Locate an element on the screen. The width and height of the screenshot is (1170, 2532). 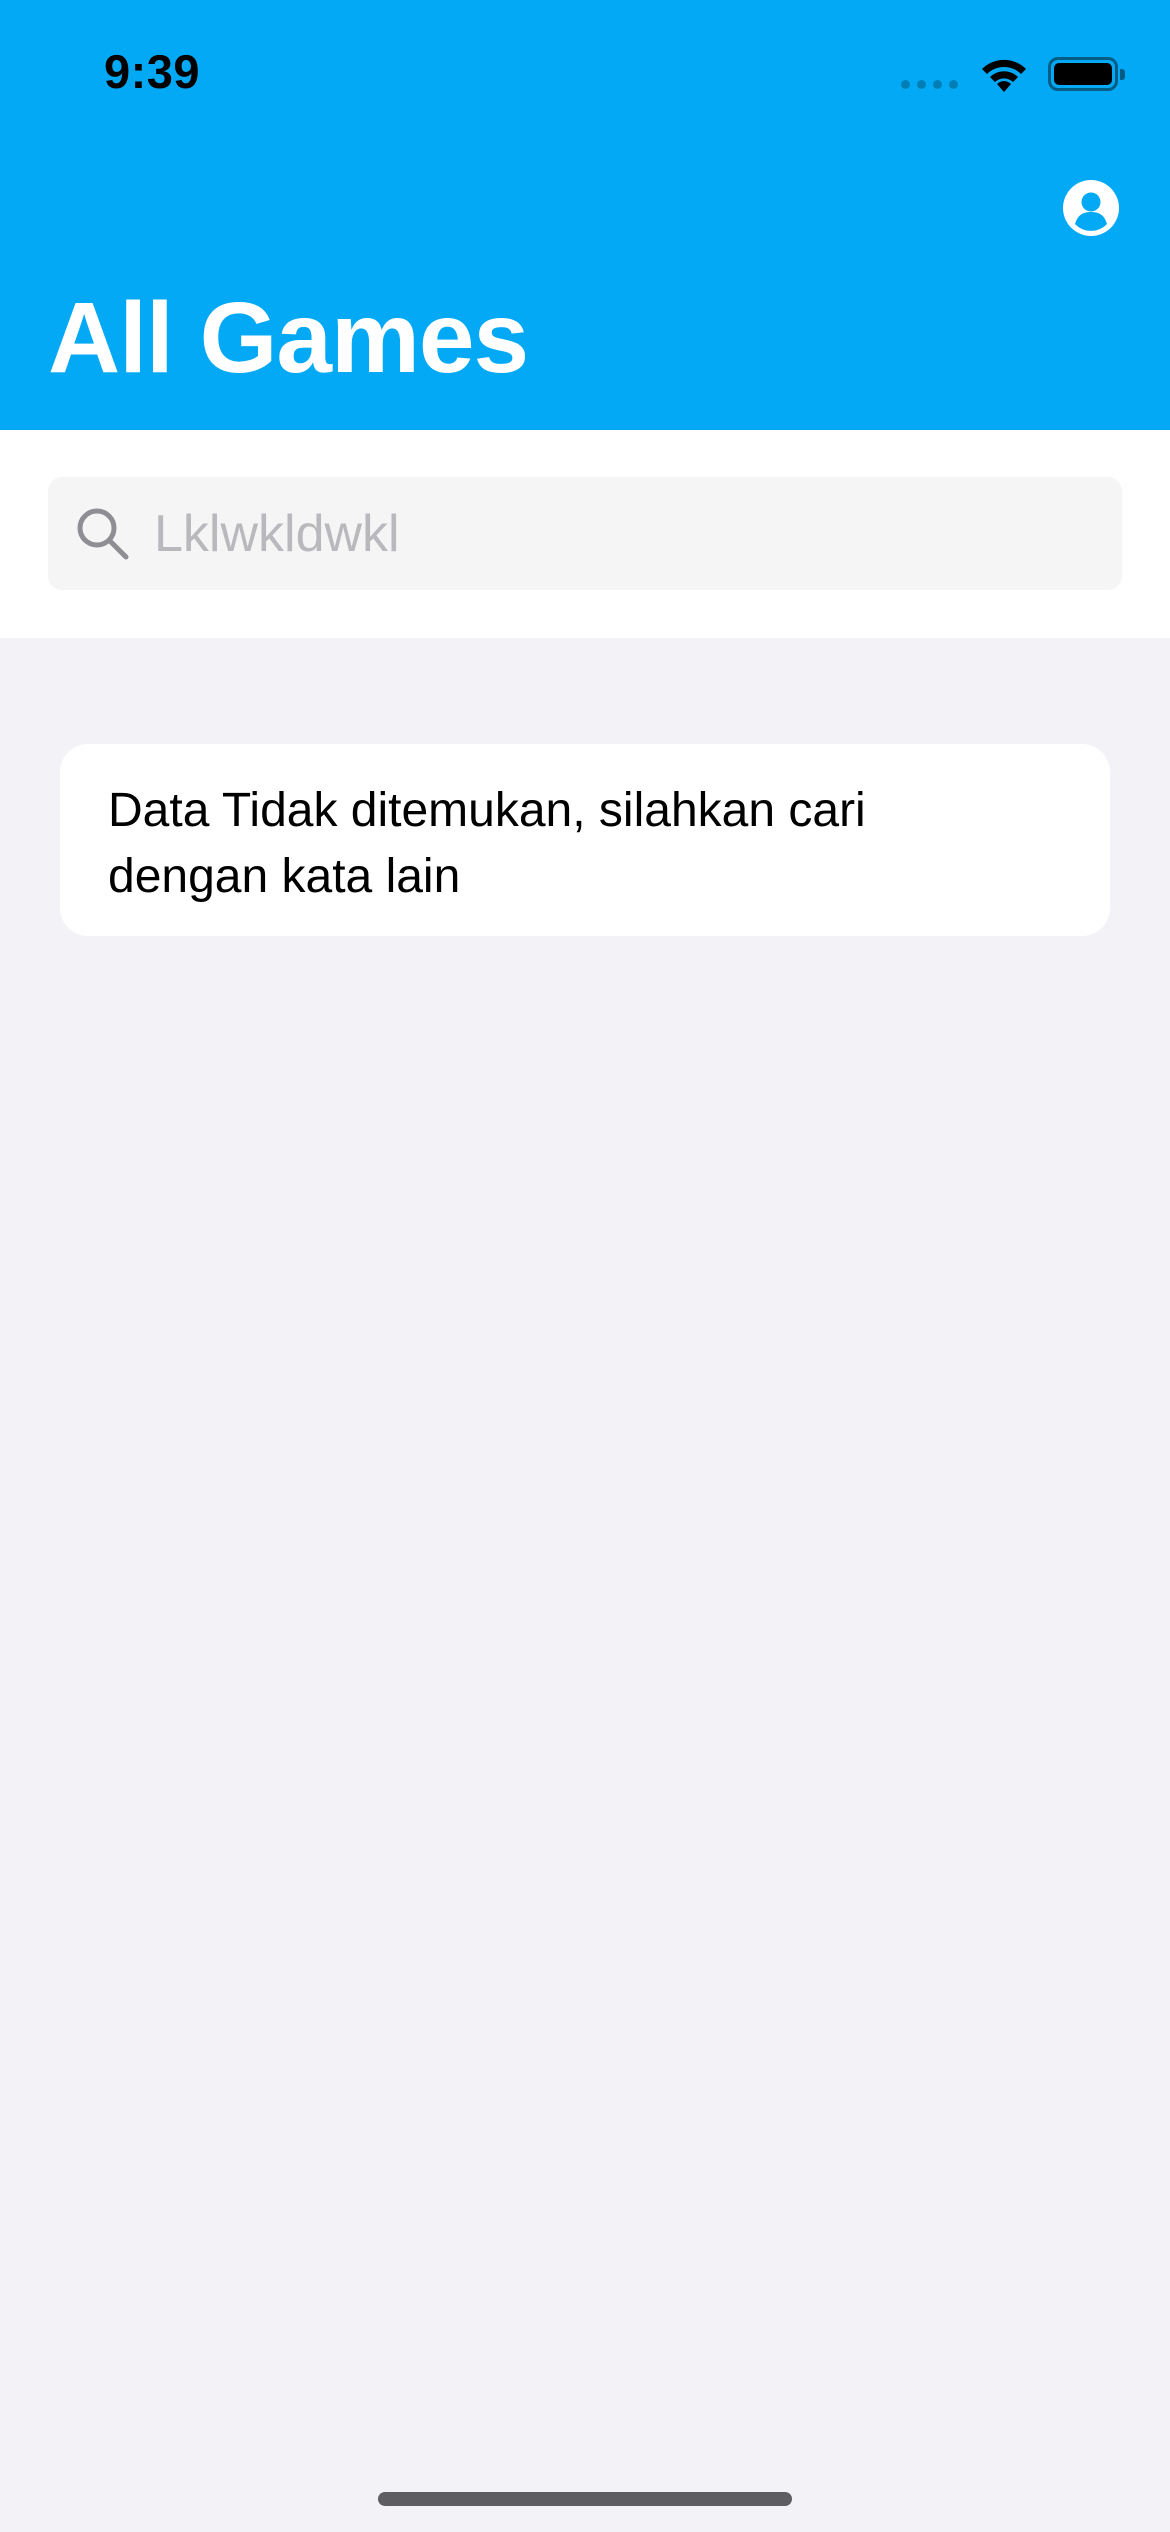
profile-icon is located at coordinates (1091, 208).